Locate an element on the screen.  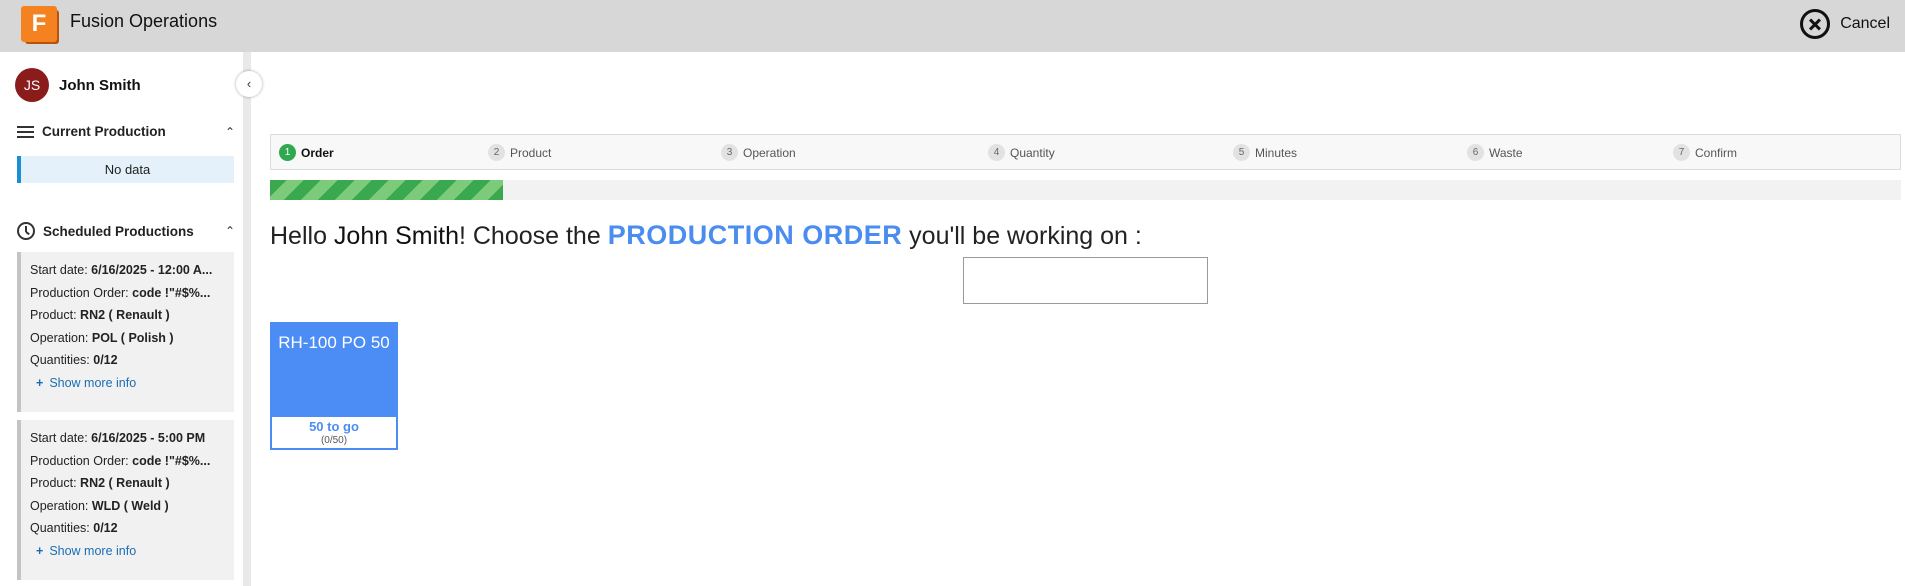
step-confirm: 7 Confirm is located at coordinates (1705, 152).